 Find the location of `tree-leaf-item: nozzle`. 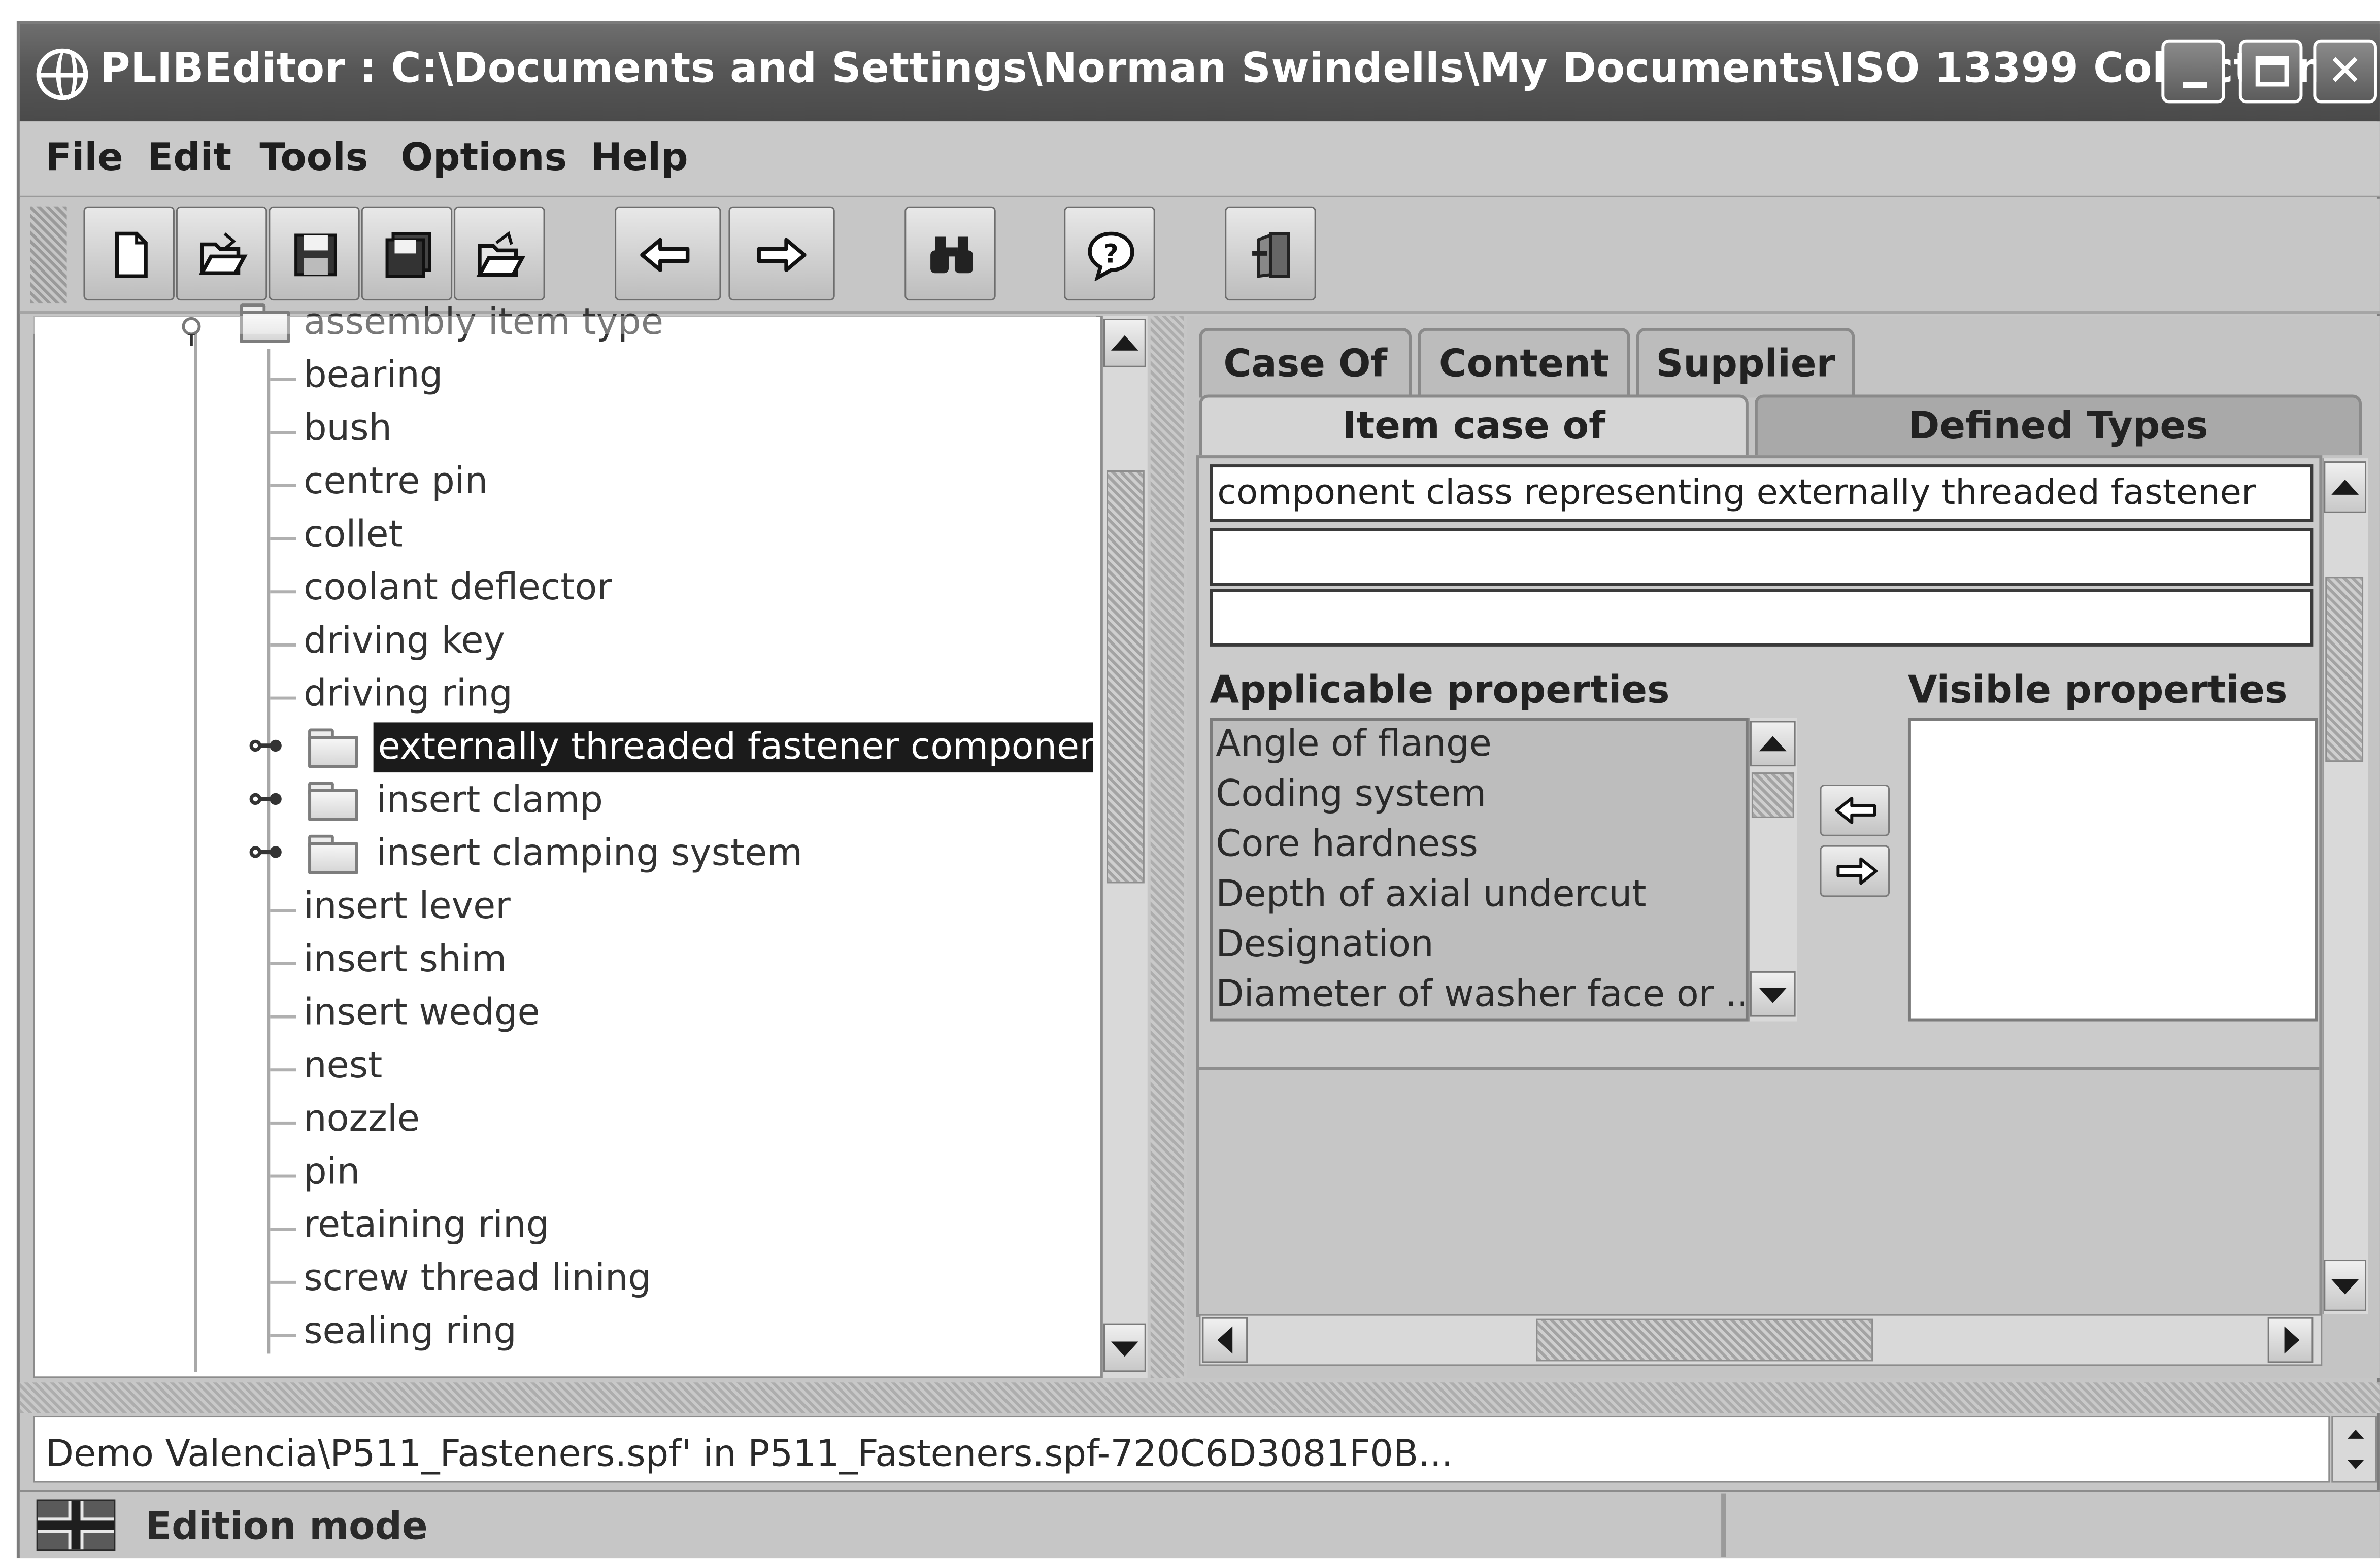

tree-leaf-item: nozzle is located at coordinates (362, 1118).